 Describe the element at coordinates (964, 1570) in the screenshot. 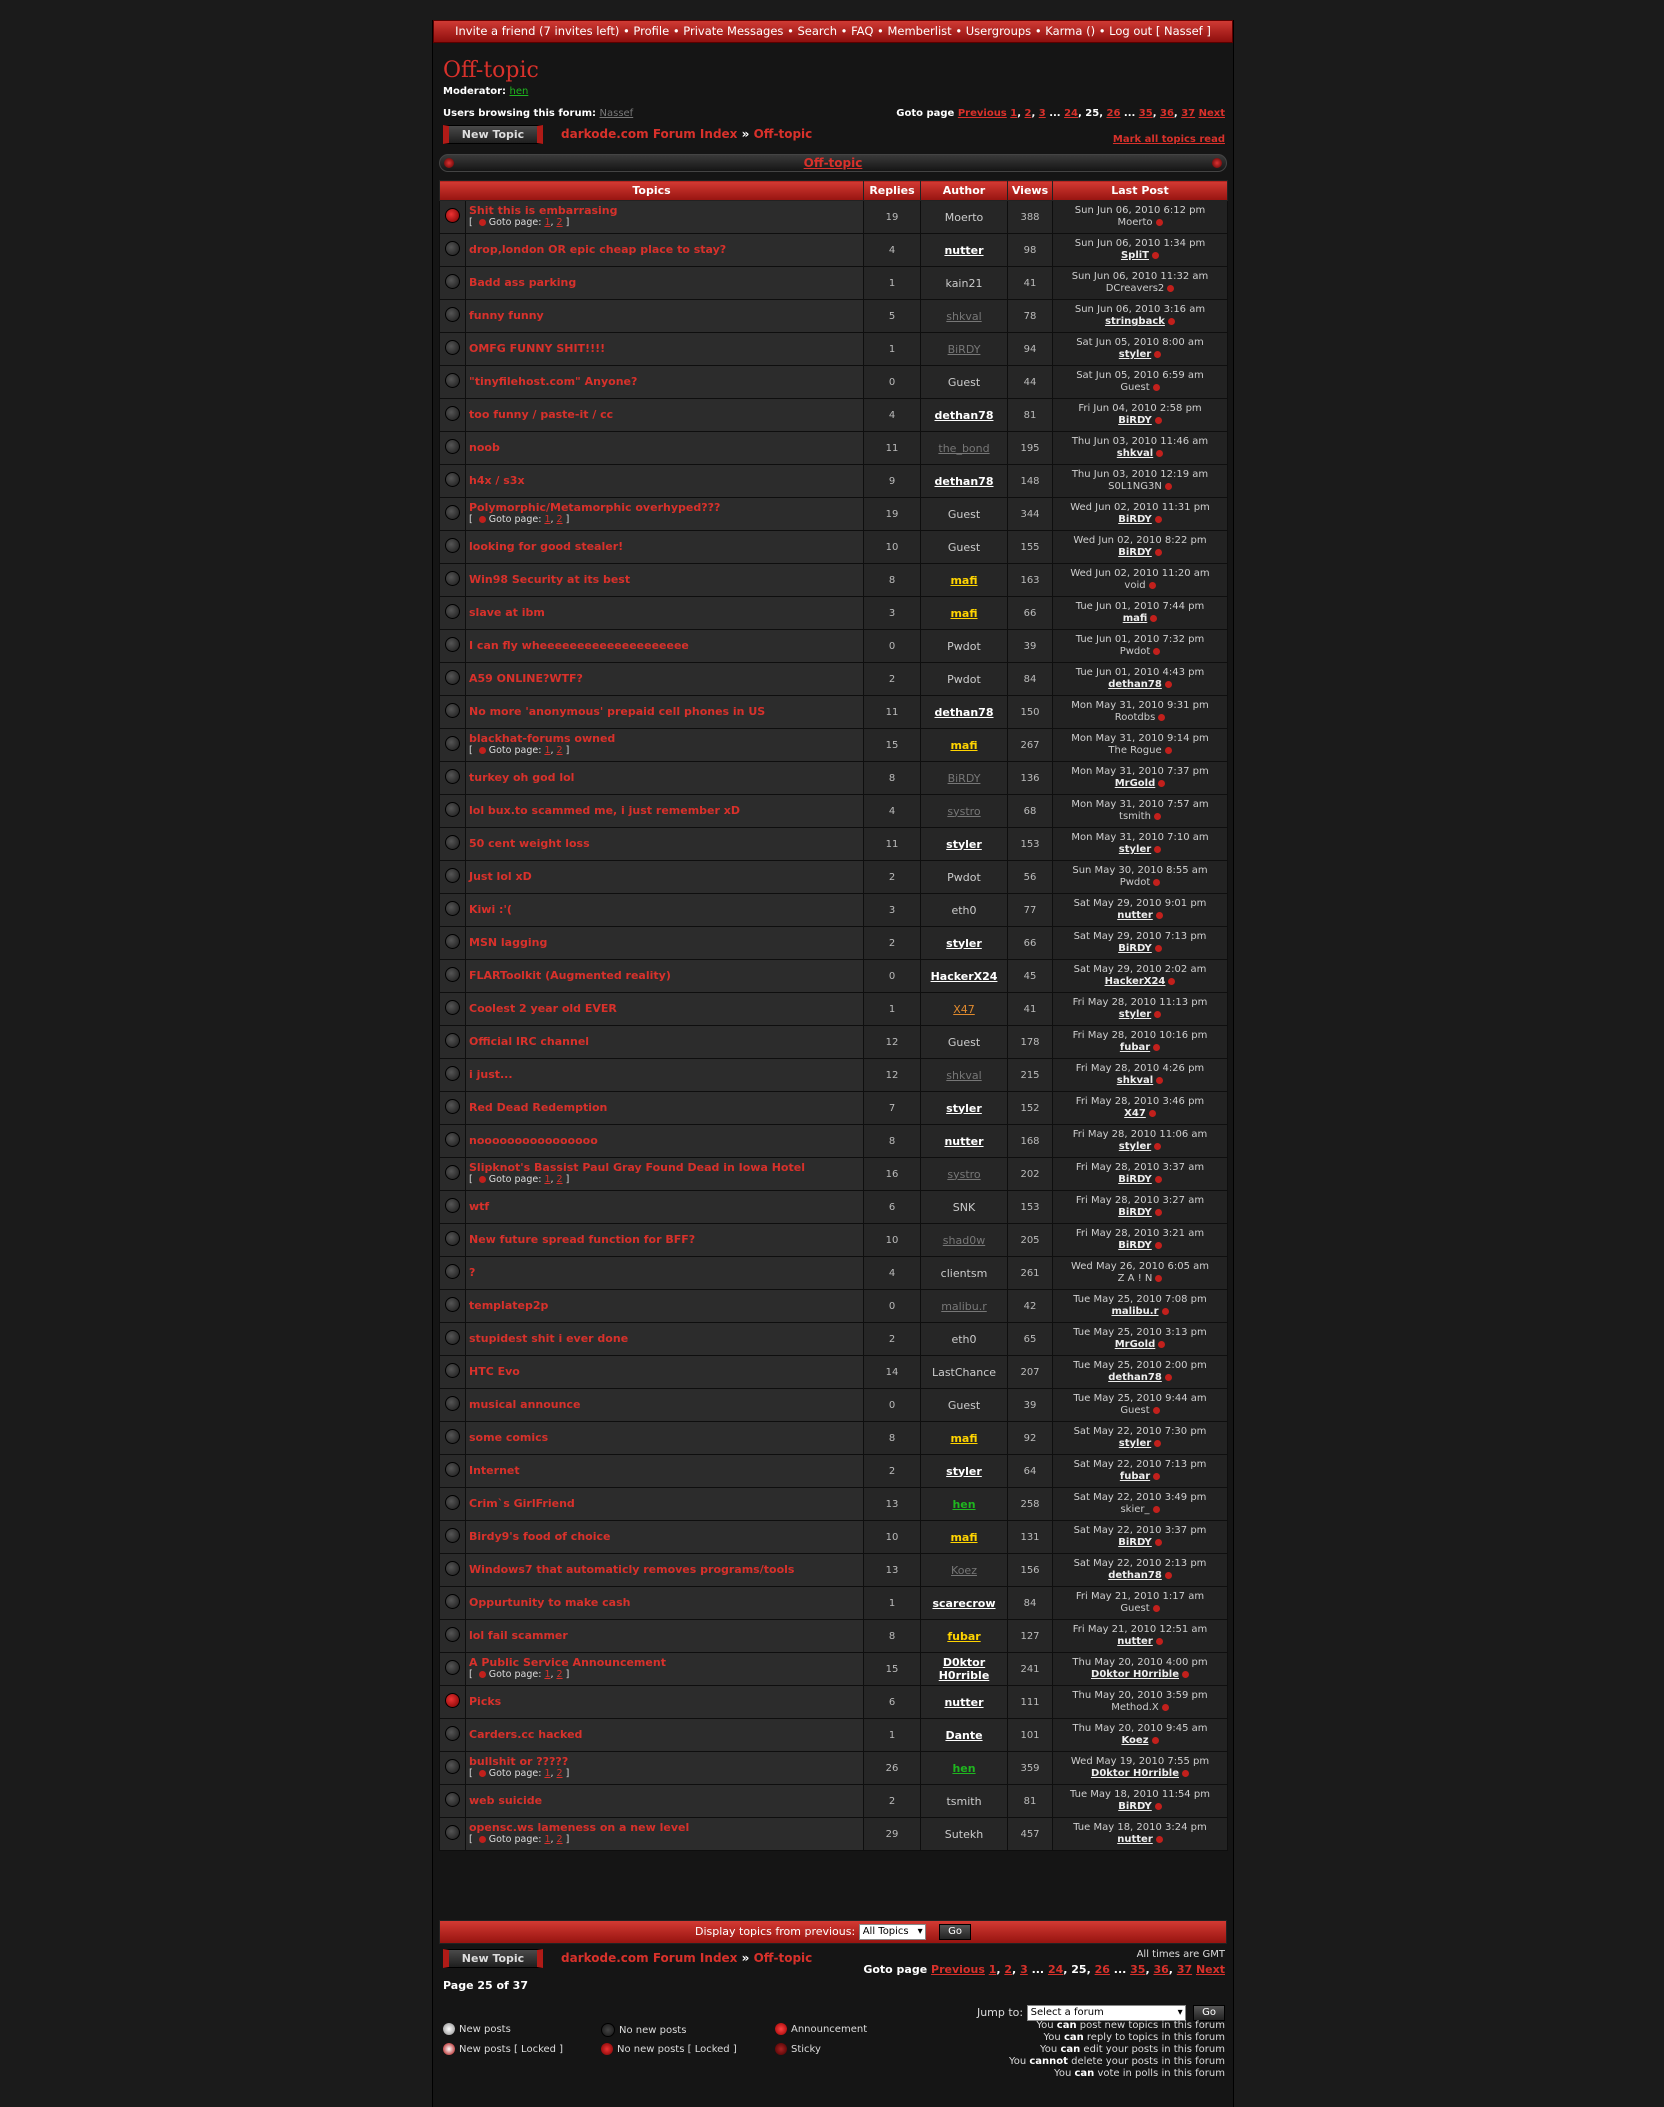

I see `author-link: Koez` at that location.